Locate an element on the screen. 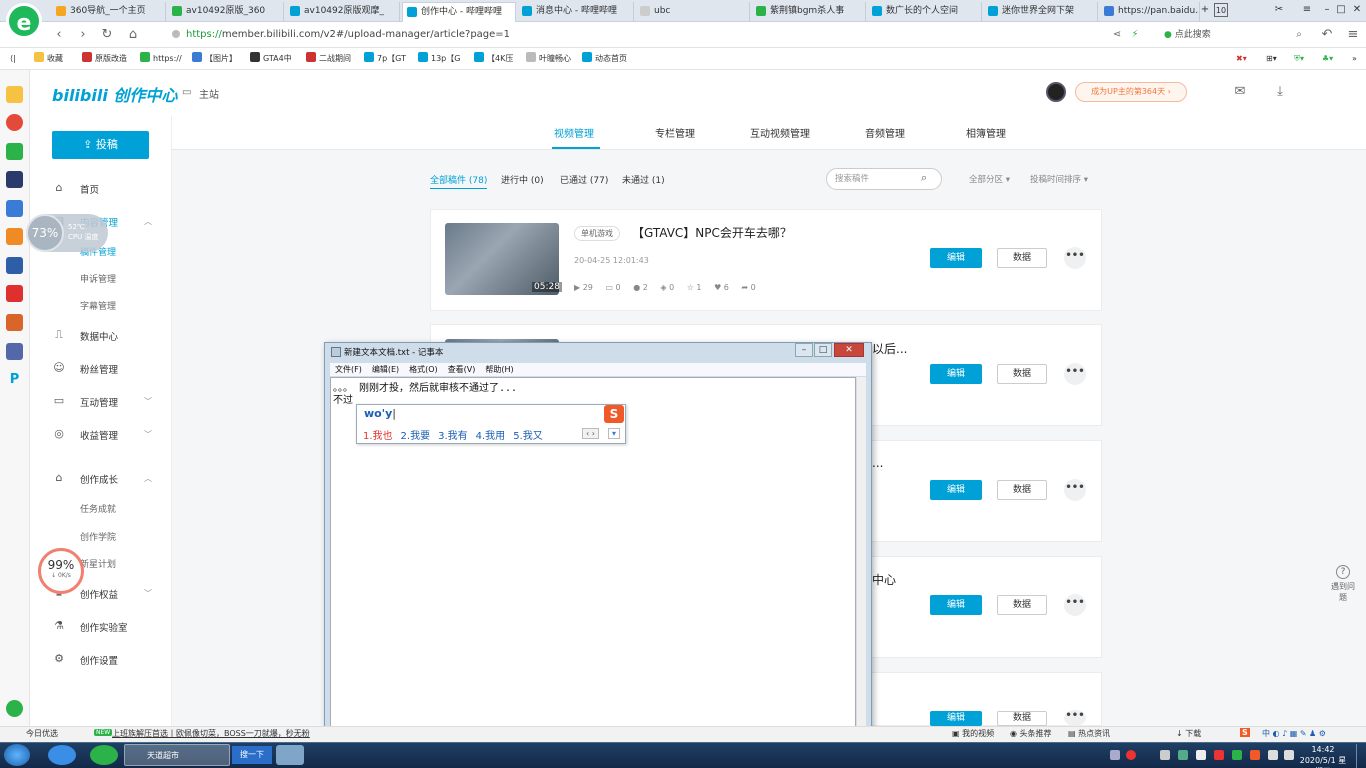  p-app-icon: P is located at coordinates (14, 379).